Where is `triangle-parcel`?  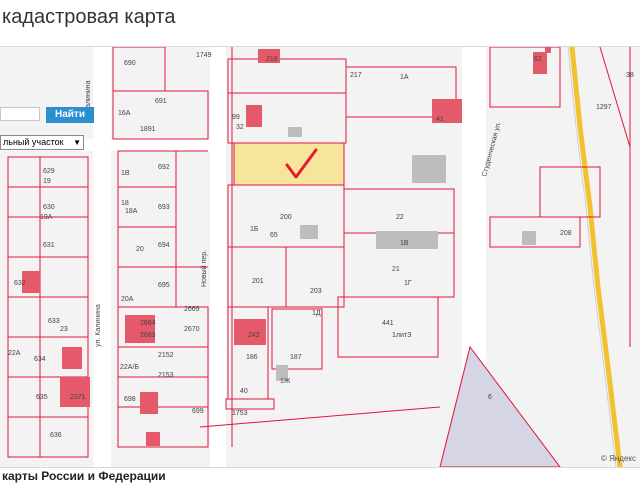 triangle-parcel is located at coordinates (500, 406).